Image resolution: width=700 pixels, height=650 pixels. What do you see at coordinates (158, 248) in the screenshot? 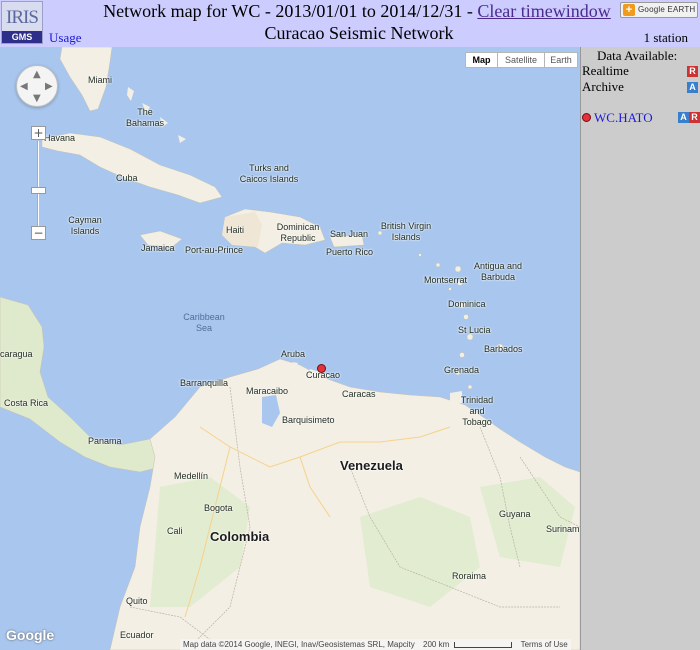
I see `place-jamaica: Jamaica` at bounding box center [158, 248].